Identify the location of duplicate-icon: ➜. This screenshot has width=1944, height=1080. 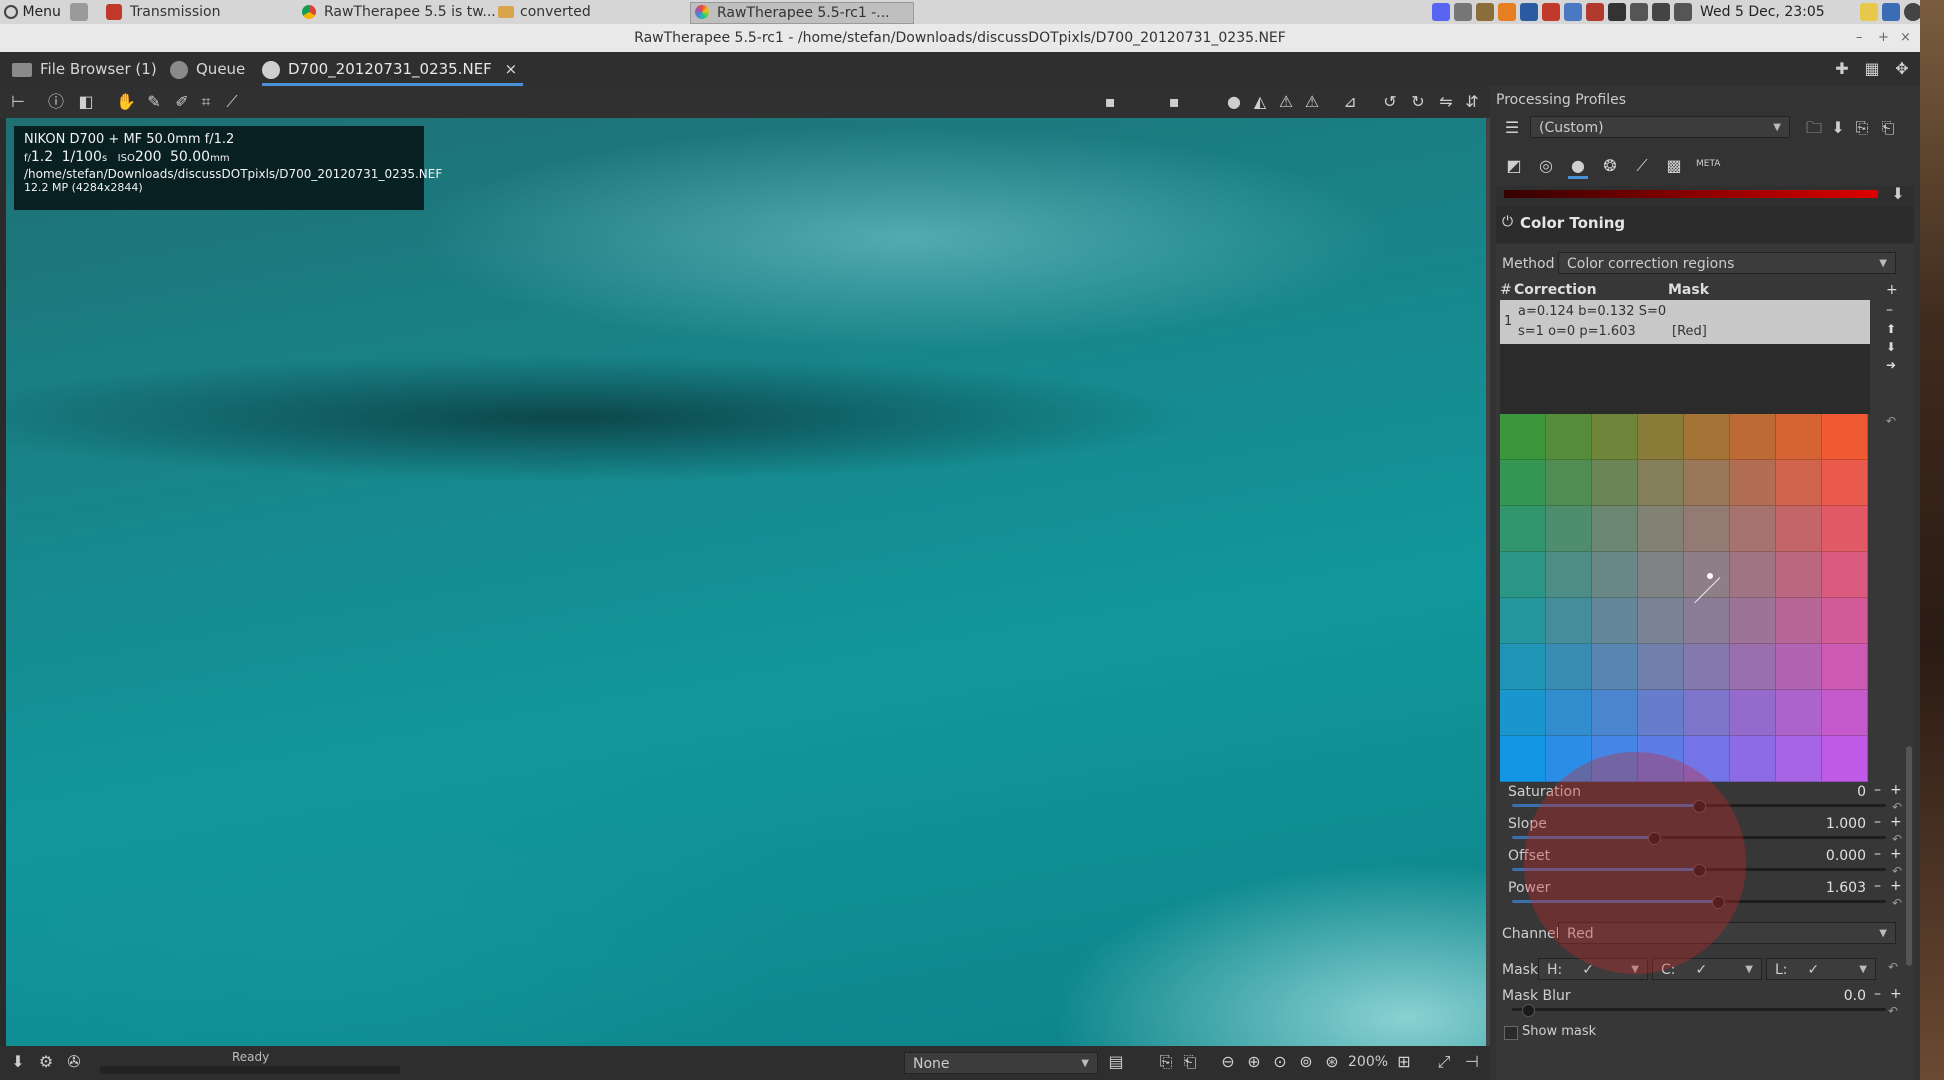
(1891, 365).